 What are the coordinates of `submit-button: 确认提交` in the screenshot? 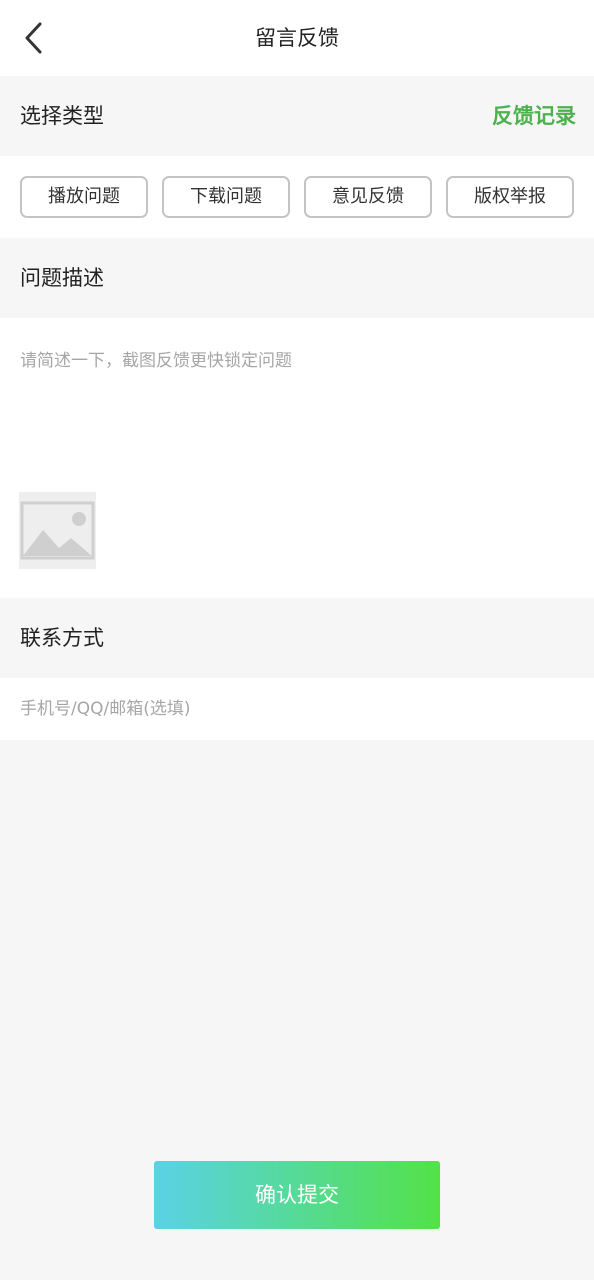 It's located at (297, 1195).